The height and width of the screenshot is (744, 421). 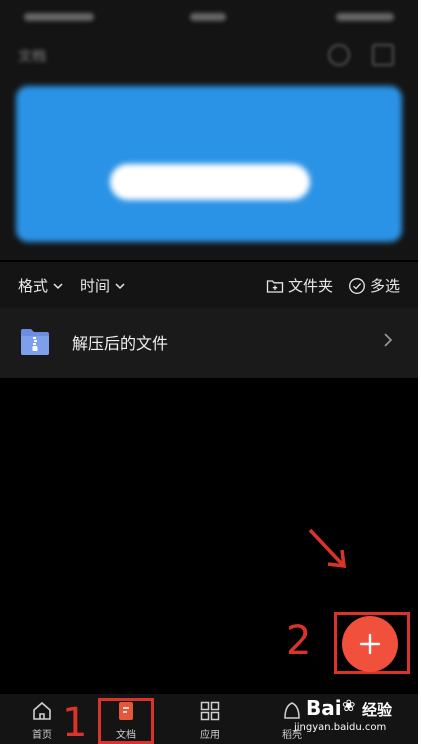 I want to click on folder-label: 文件夹, so click(x=311, y=286).